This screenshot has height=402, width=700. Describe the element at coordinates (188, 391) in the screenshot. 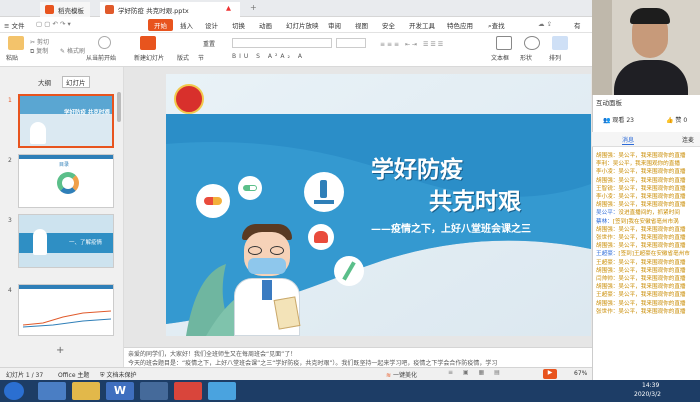

I see `taskbar-wps-ppt-icon` at that location.